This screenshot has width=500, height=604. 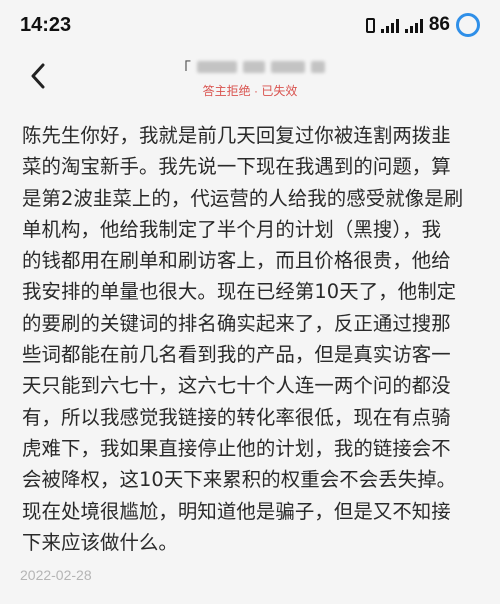 I want to click on message-line: 虎难下，我如果直接停止他的计划，我的链接会不, so click(x=236, y=448).